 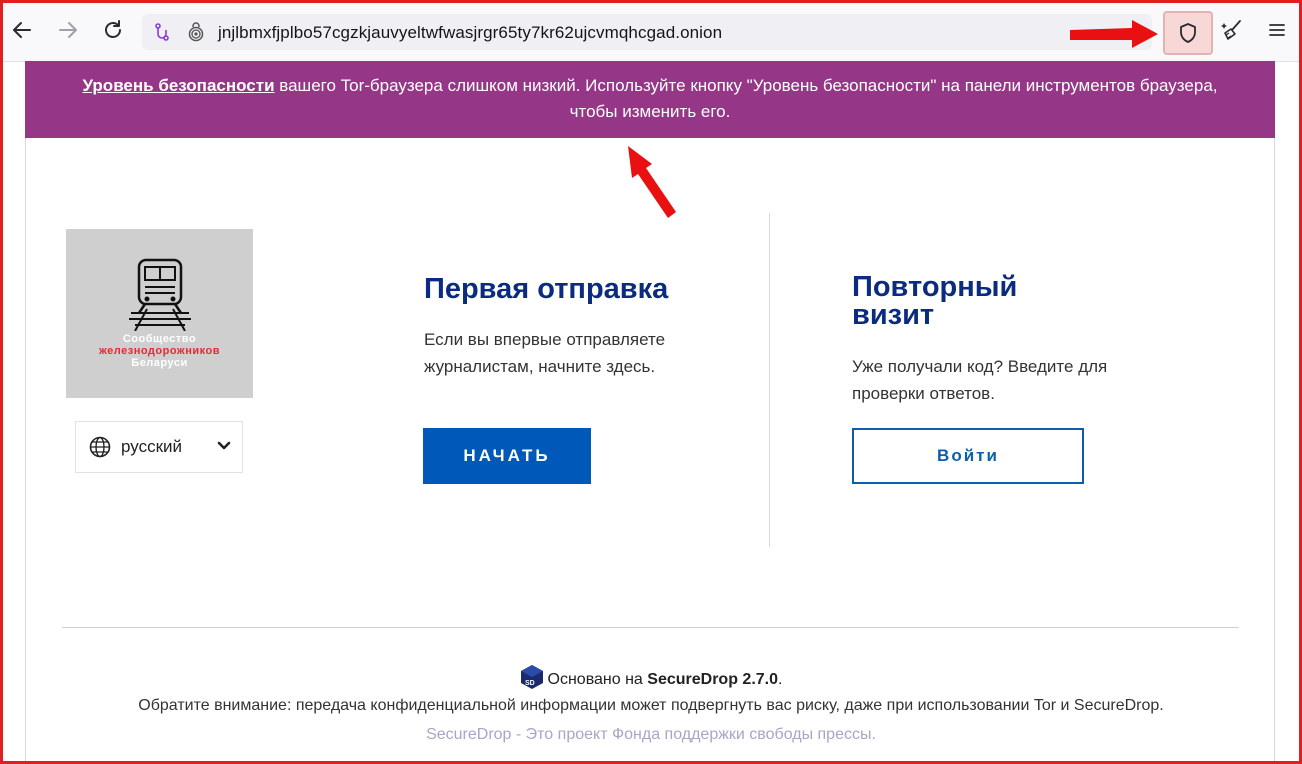 What do you see at coordinates (597, 679) in the screenshot?
I see `powered-prefix: Основано на` at bounding box center [597, 679].